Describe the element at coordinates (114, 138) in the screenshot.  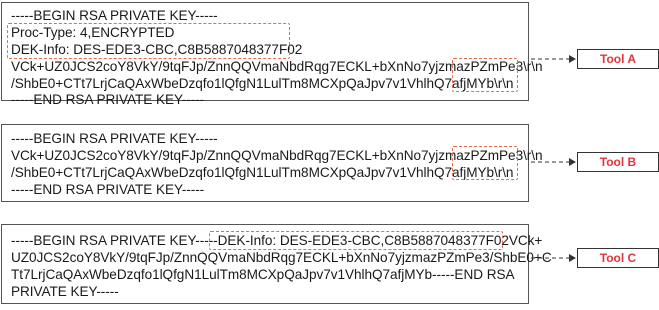
I see `panel-b-line-1: -----BEGIN RSA PRIVATE KEY-----` at that location.